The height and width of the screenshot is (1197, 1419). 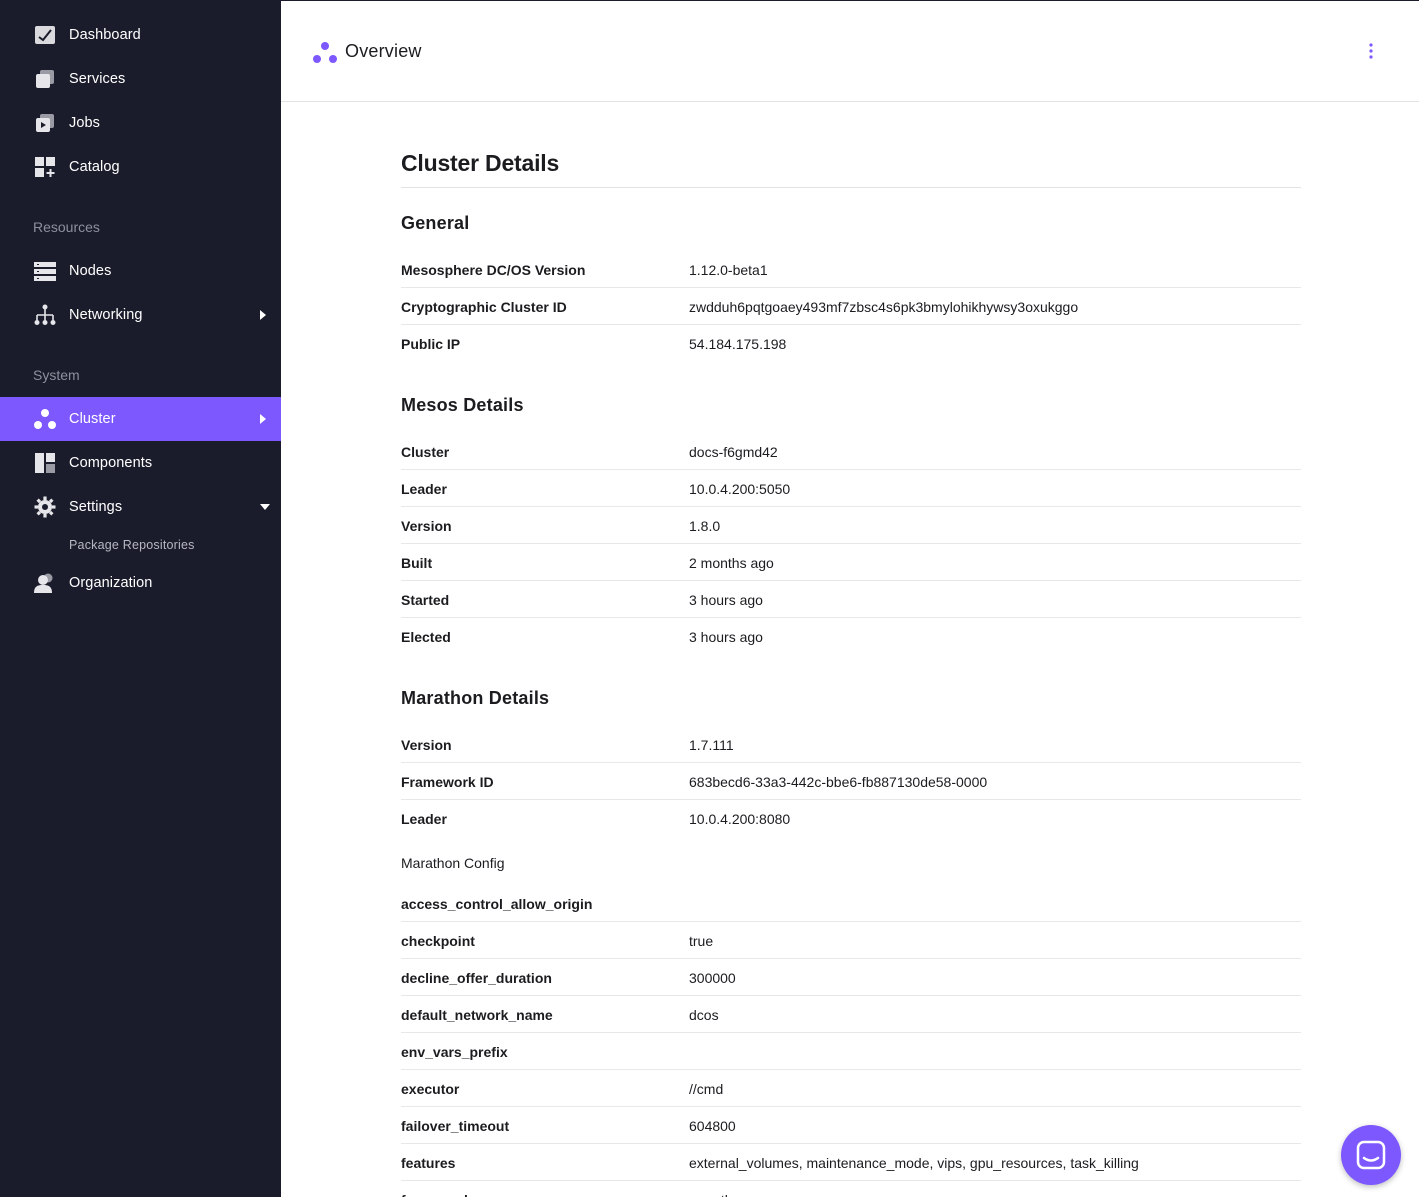 I want to click on more-options-icon, so click(x=1371, y=51).